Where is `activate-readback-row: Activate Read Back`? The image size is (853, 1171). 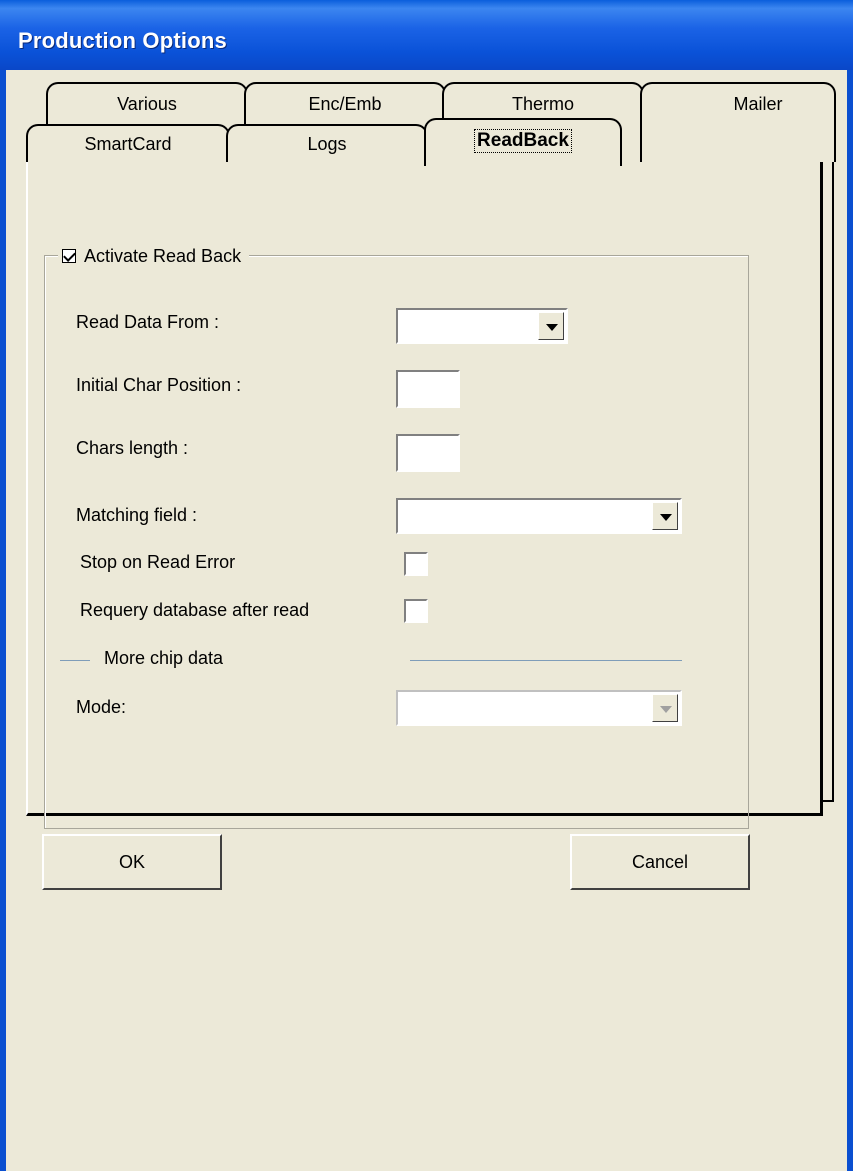
activate-readback-row: Activate Read Back is located at coordinates (154, 256).